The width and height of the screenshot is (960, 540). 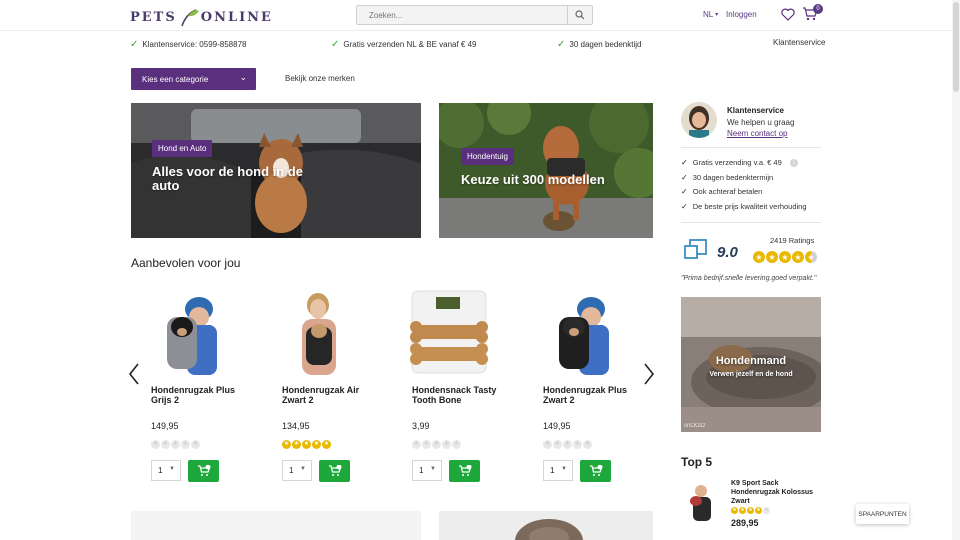 I want to click on benefit-label: Gratis verzending v.a. € 49, so click(x=737, y=162).